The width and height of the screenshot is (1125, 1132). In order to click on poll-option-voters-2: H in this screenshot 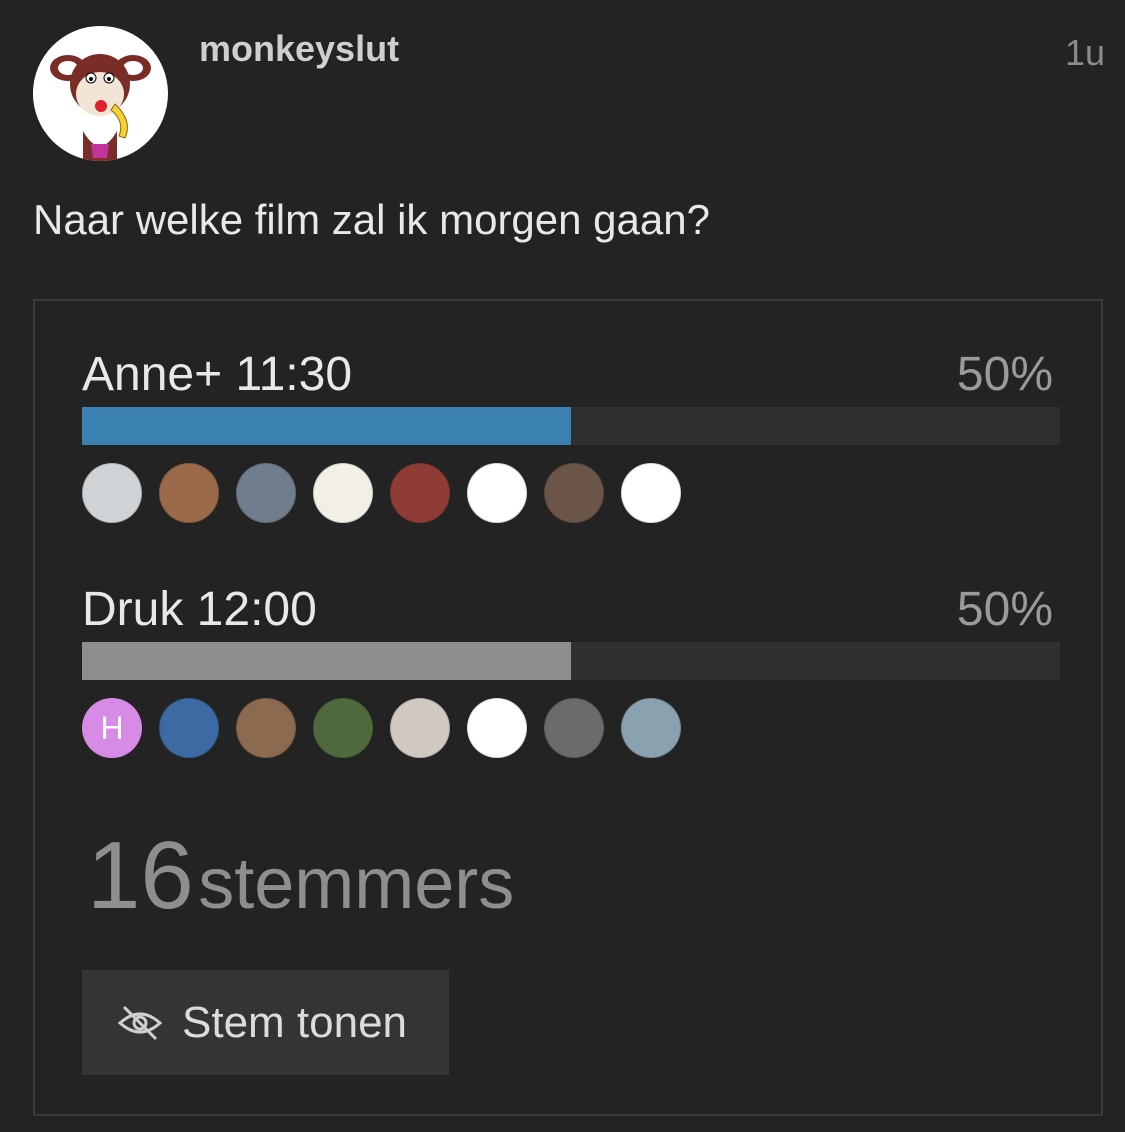, I will do `click(381, 728)`.